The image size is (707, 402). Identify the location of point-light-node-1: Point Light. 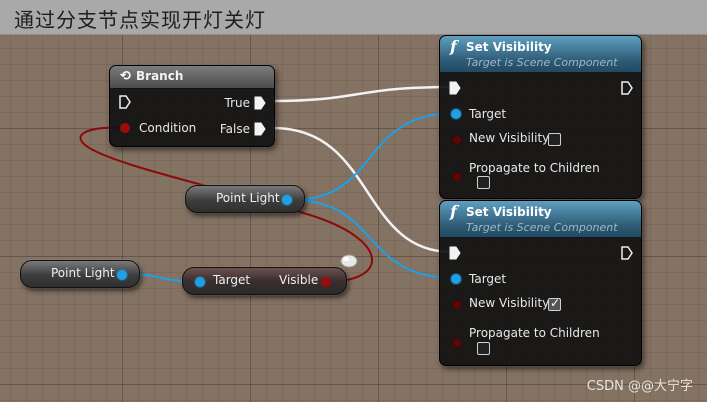
(245, 199).